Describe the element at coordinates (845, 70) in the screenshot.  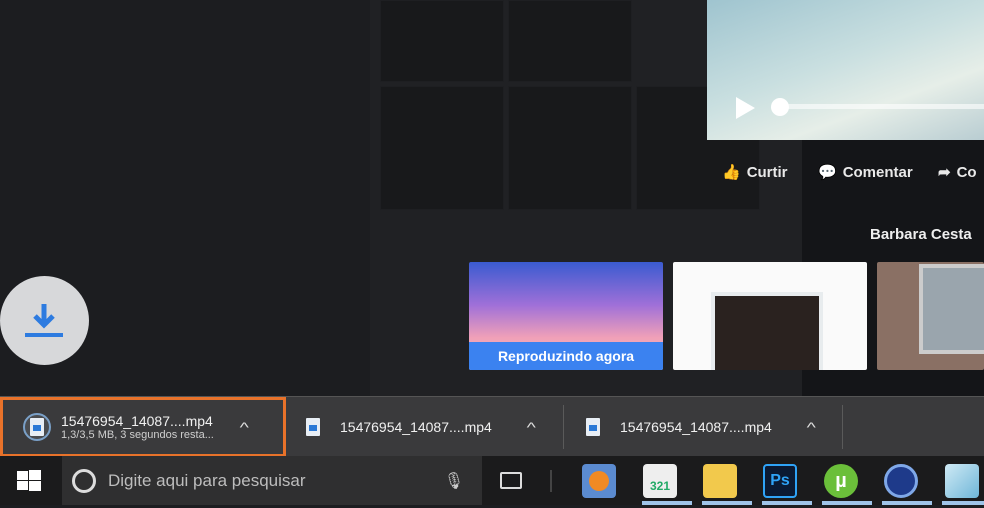
I see `video-player` at that location.